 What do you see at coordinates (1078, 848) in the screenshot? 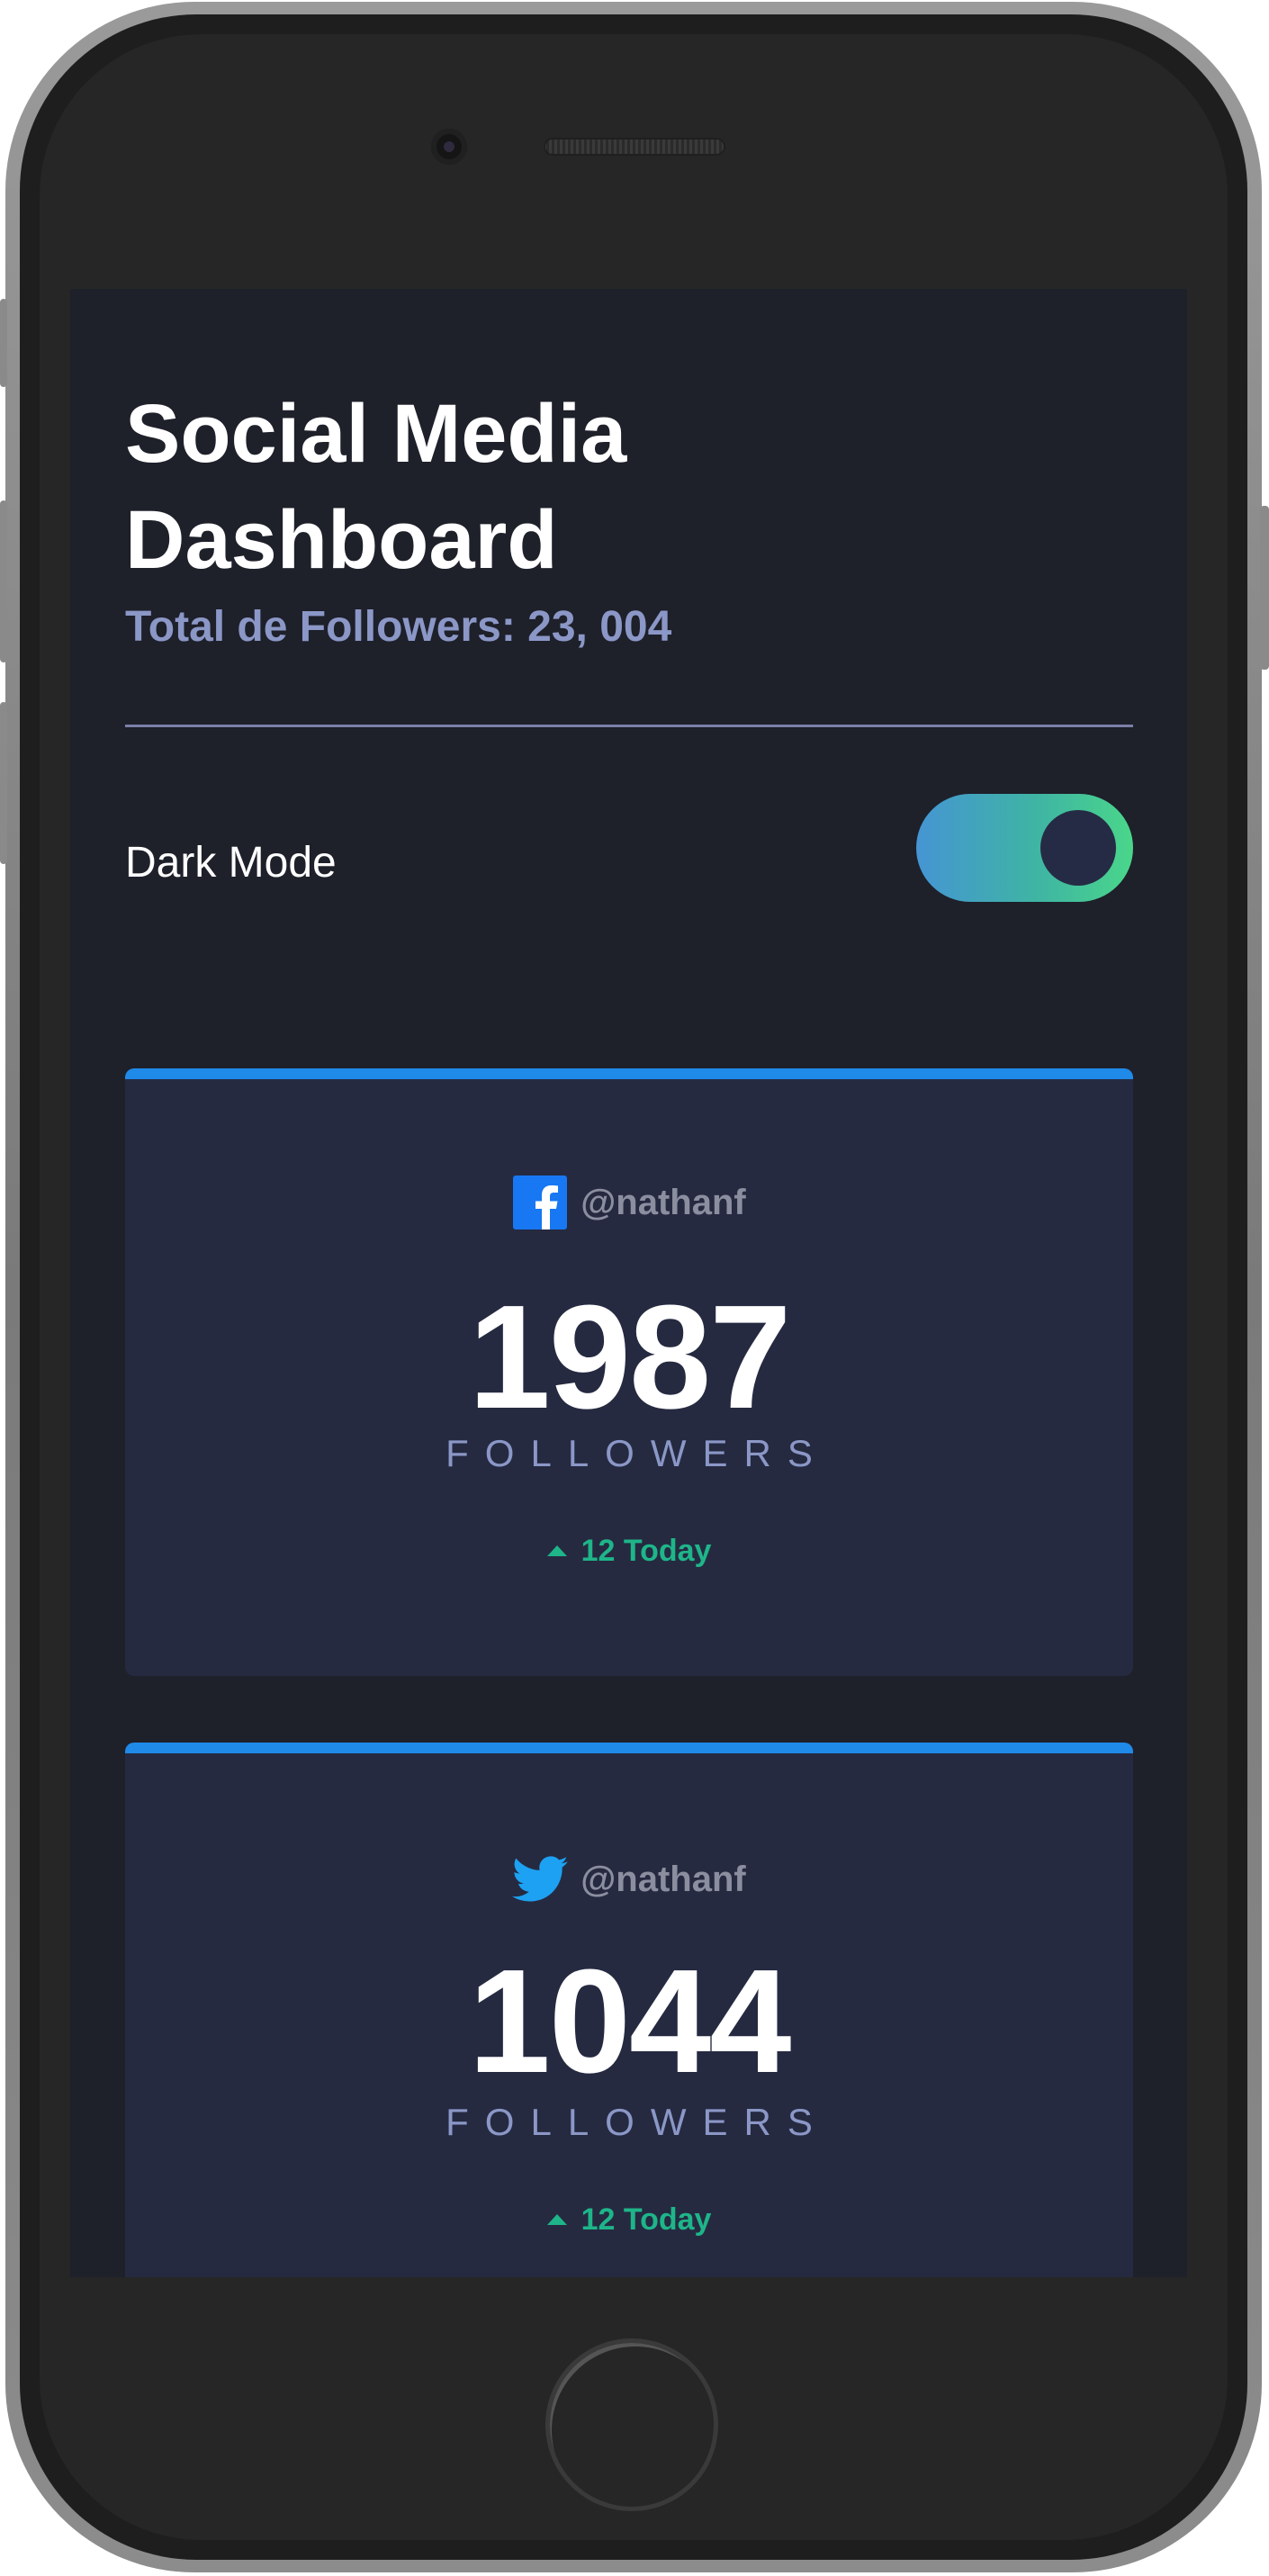
I see `toggle-knob` at bounding box center [1078, 848].